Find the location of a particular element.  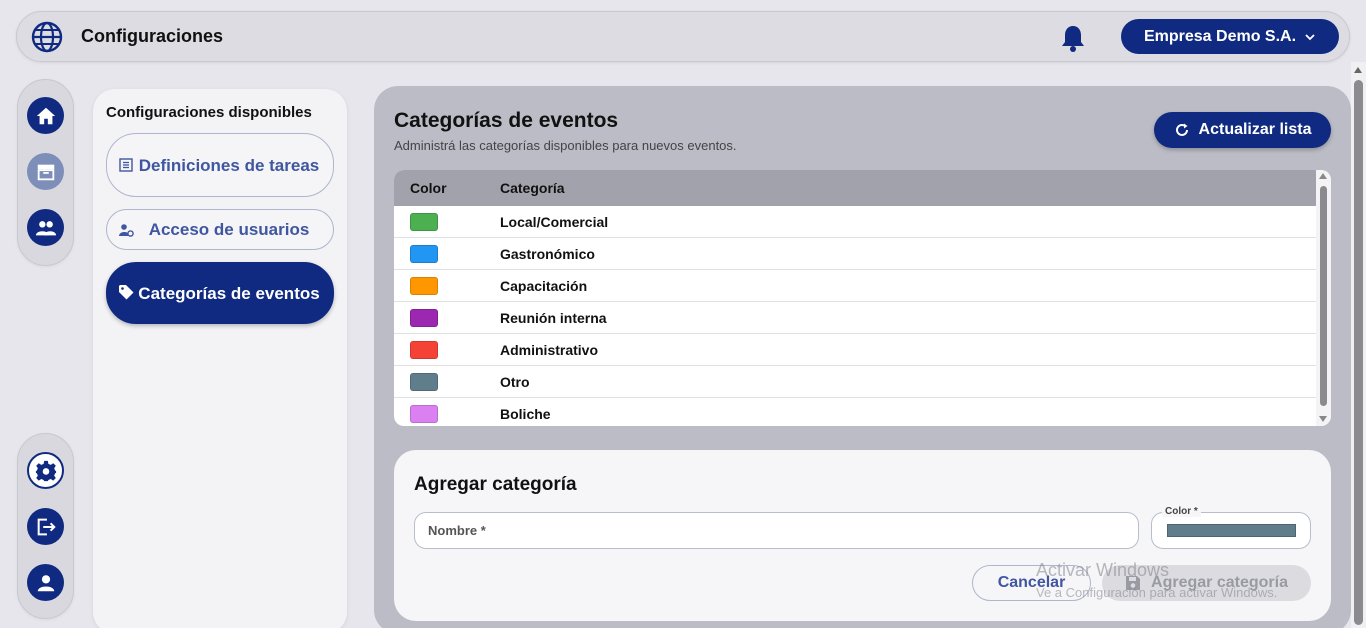

users-icon is located at coordinates (45, 227).